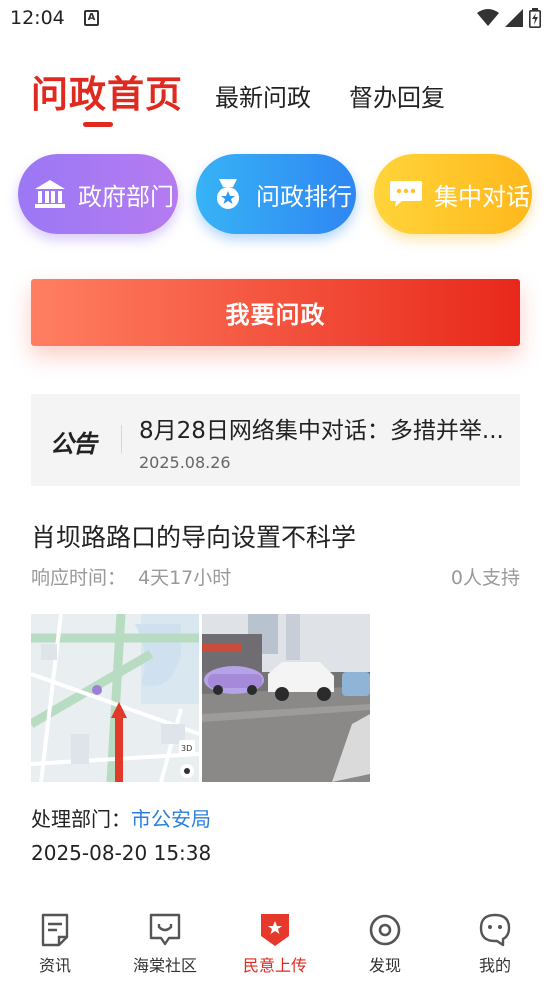  I want to click on notice-banner: 公告 8月28日网络集中对话：多措并举... 2025.08.26, so click(275, 440).